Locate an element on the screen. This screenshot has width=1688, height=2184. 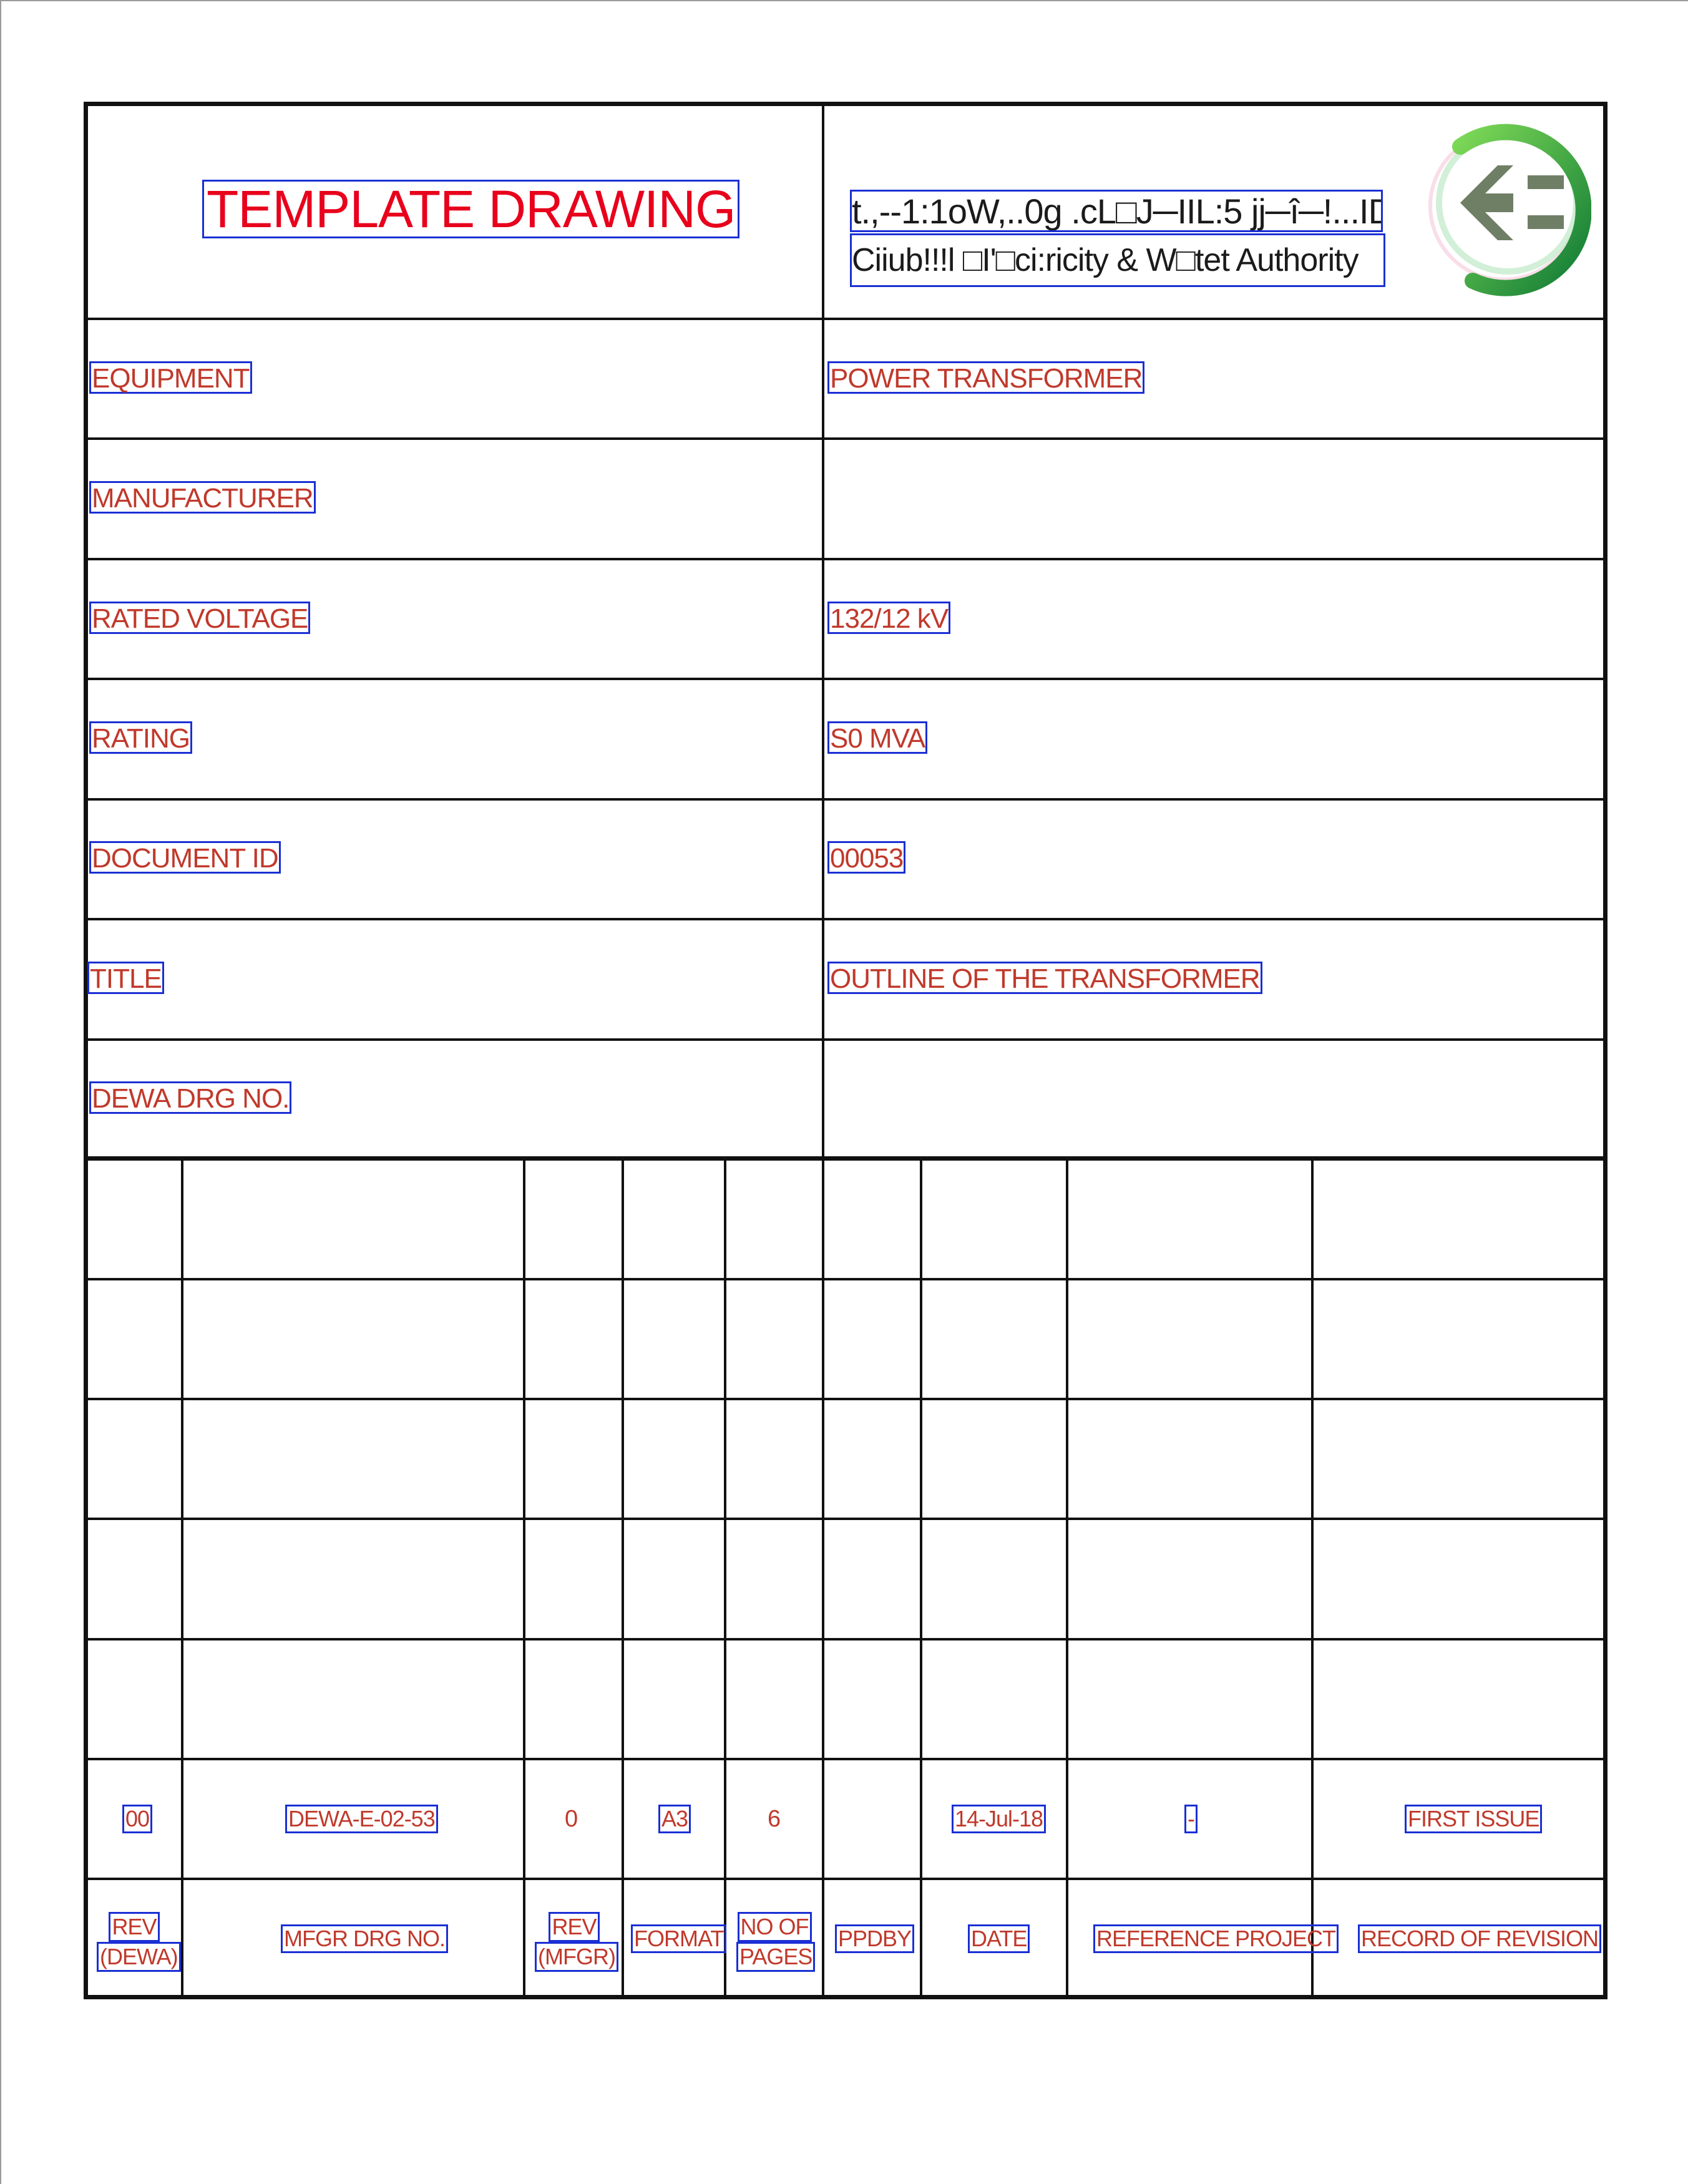
header-no-of-pages-line2: PAGES is located at coordinates (776, 1957).